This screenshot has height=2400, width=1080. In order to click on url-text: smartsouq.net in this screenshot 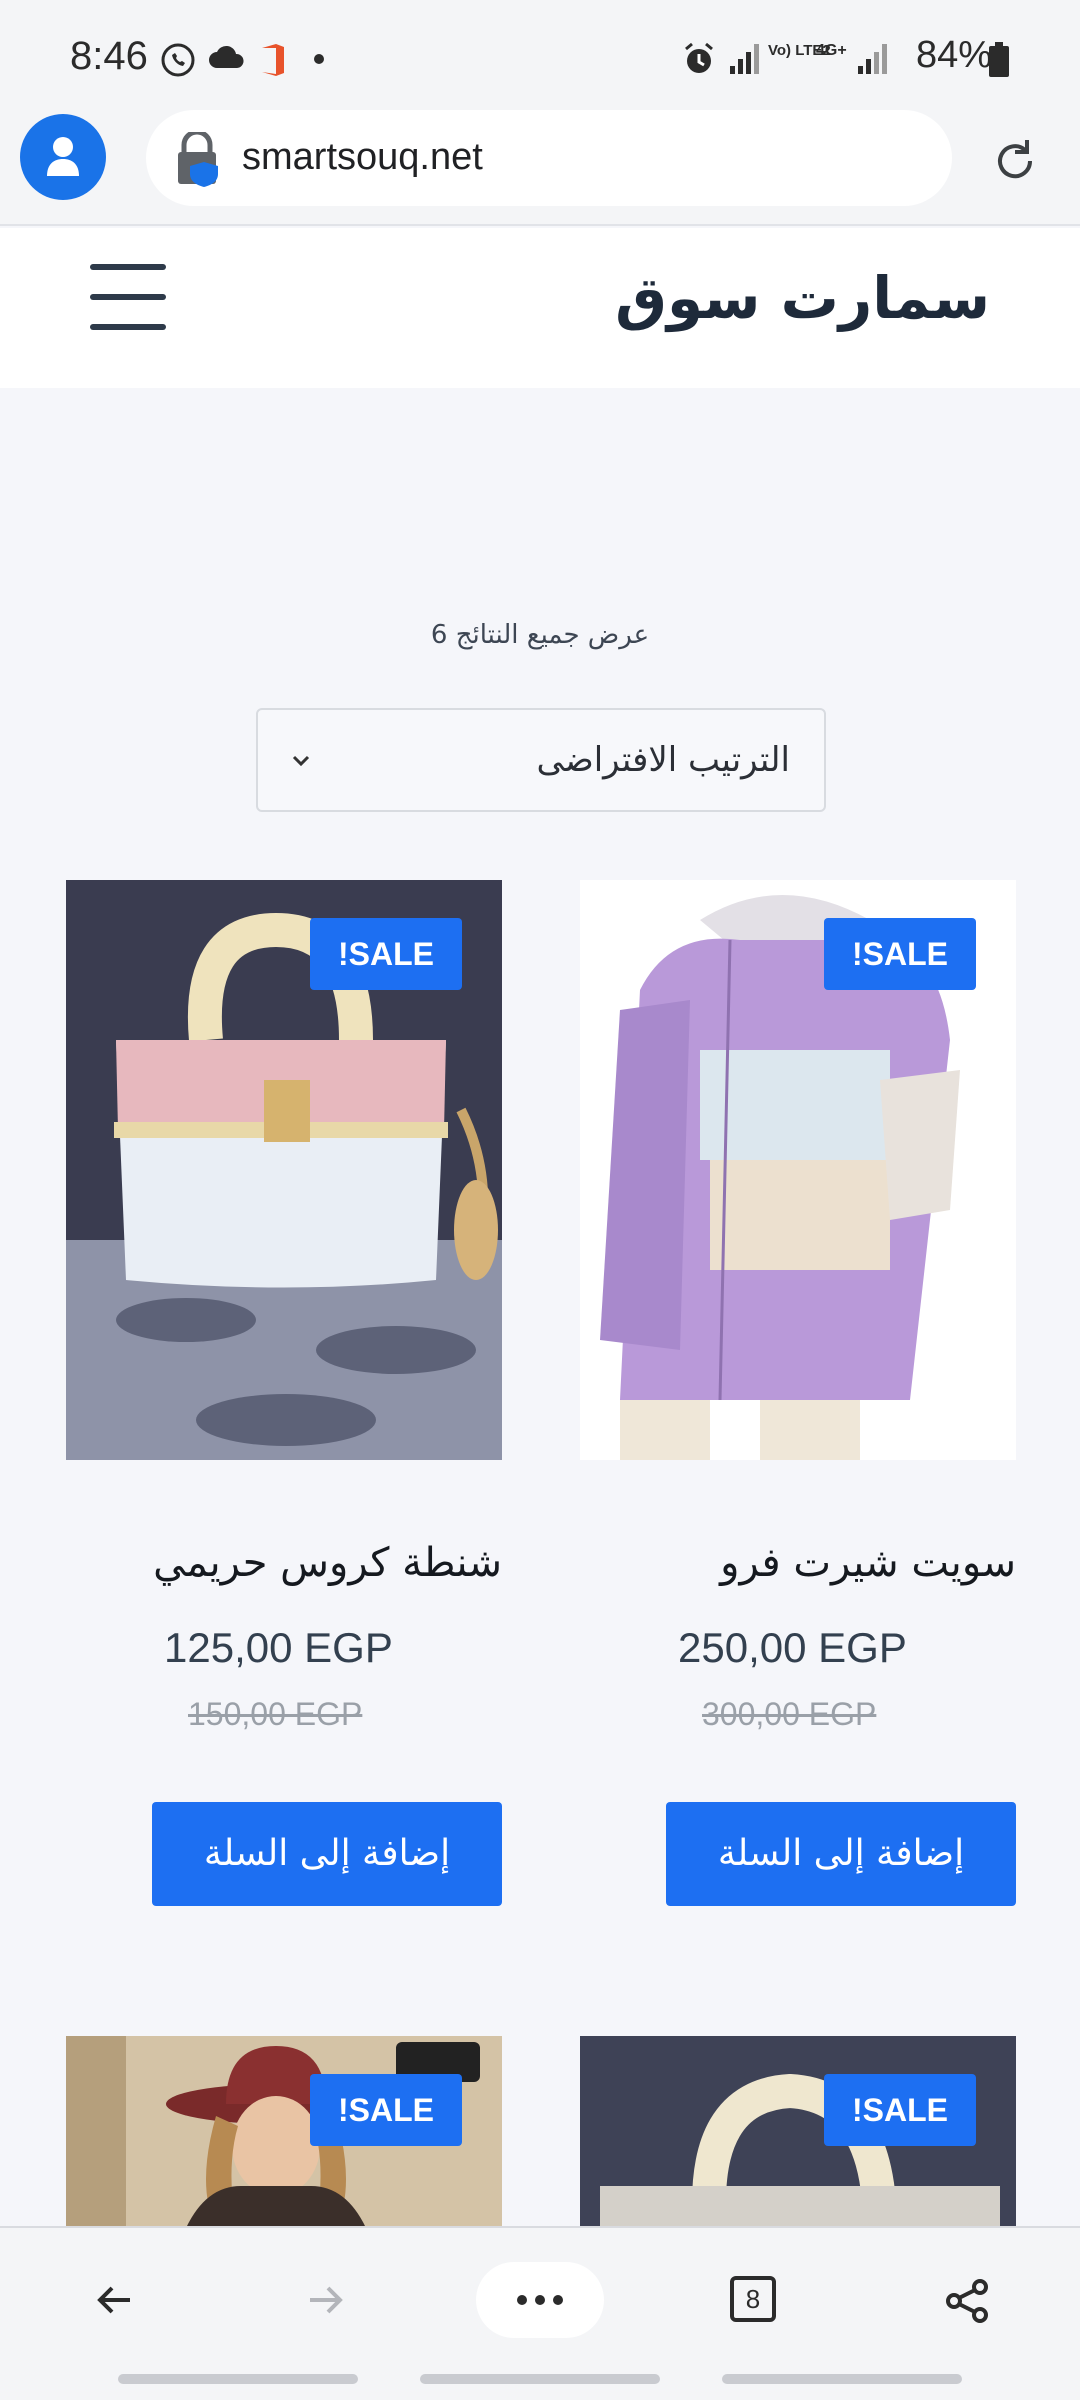, I will do `click(362, 157)`.